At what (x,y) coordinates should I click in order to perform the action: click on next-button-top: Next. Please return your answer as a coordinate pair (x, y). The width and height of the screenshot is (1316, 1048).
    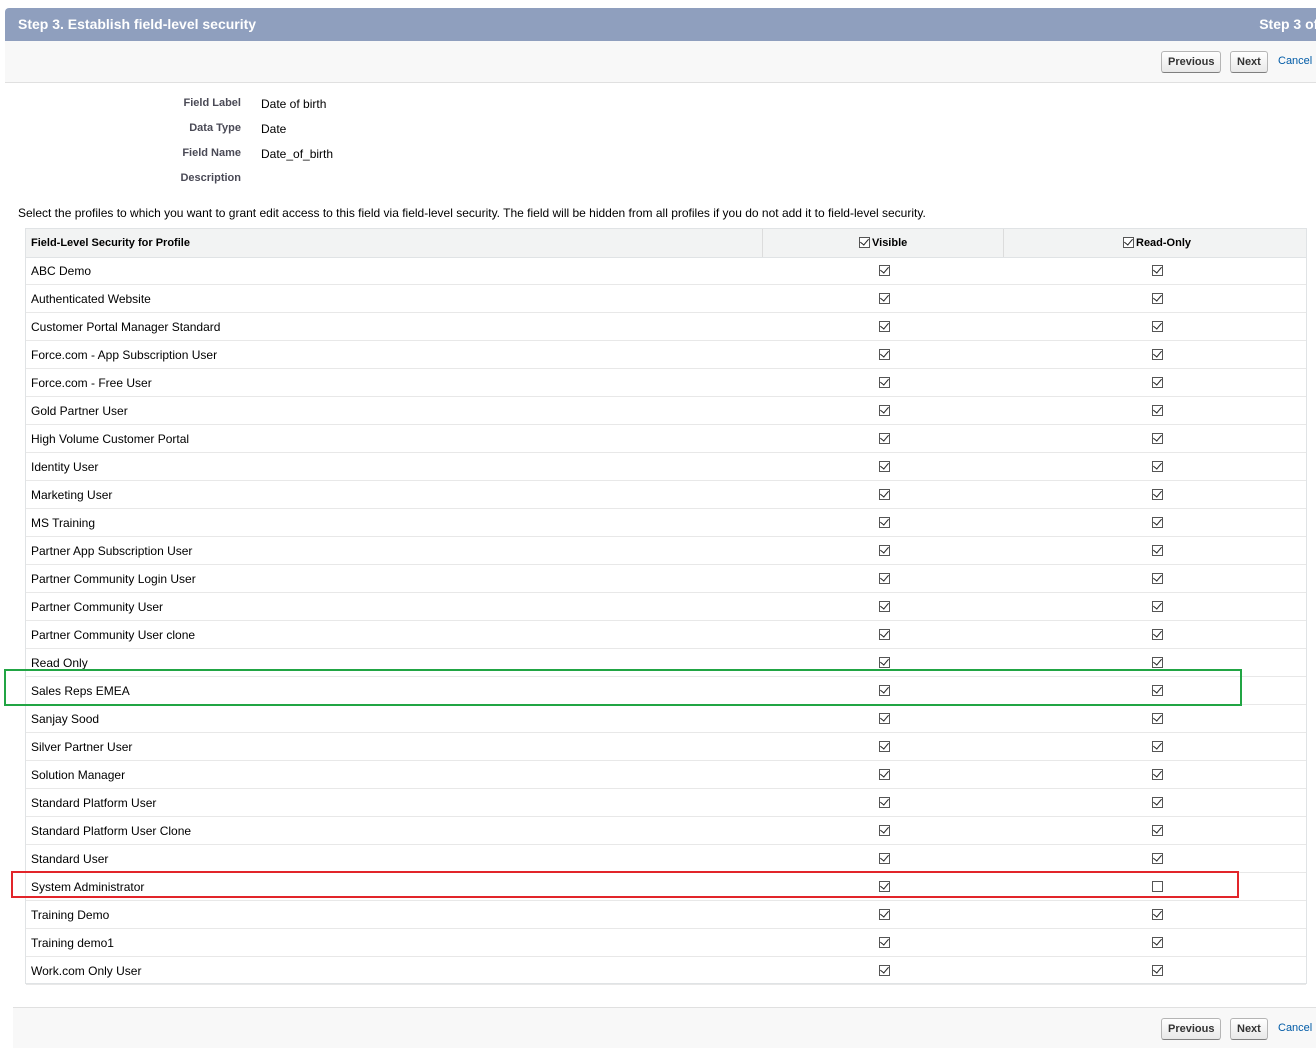
    Looking at the image, I should click on (1249, 62).